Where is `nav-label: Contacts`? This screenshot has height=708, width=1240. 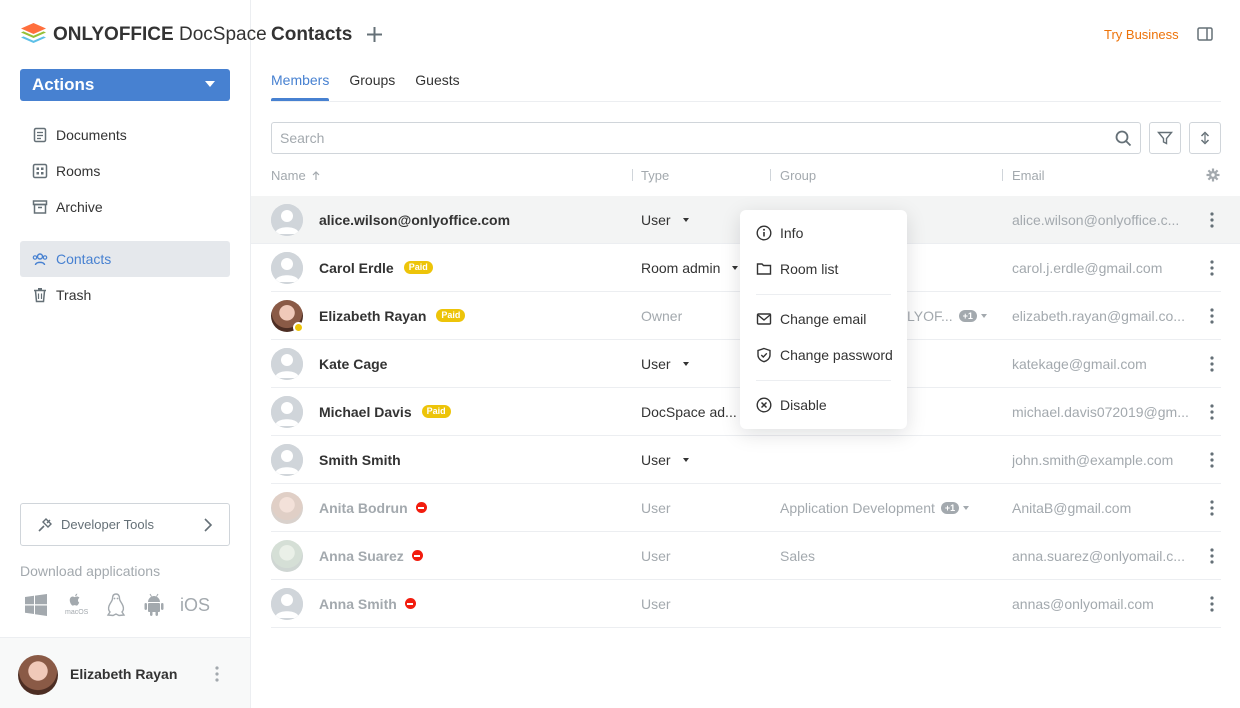 nav-label: Contacts is located at coordinates (84, 259).